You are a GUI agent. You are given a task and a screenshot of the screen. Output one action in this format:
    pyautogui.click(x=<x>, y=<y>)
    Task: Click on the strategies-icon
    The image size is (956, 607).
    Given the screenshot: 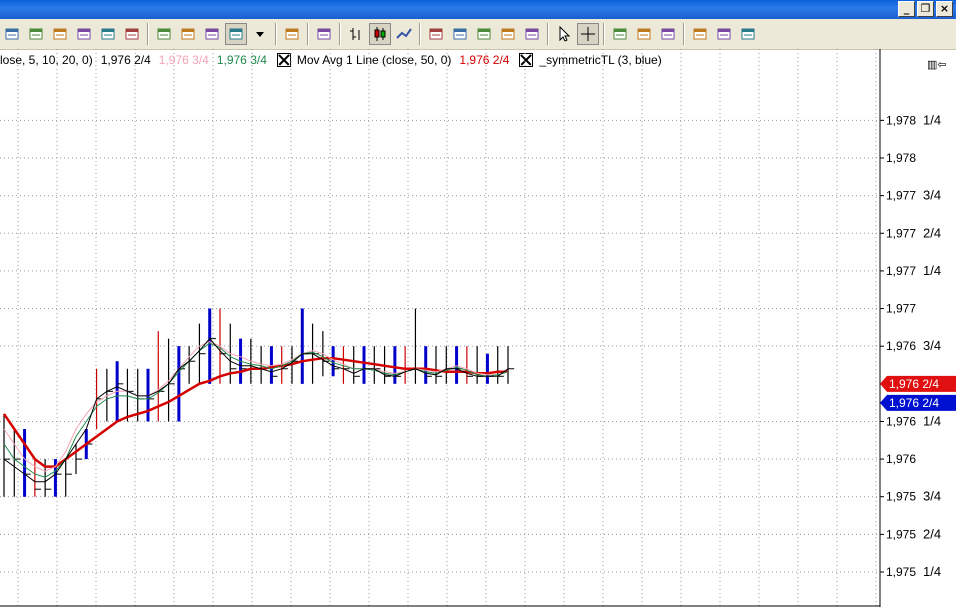 What is the action you would take?
    pyautogui.click(x=188, y=34)
    